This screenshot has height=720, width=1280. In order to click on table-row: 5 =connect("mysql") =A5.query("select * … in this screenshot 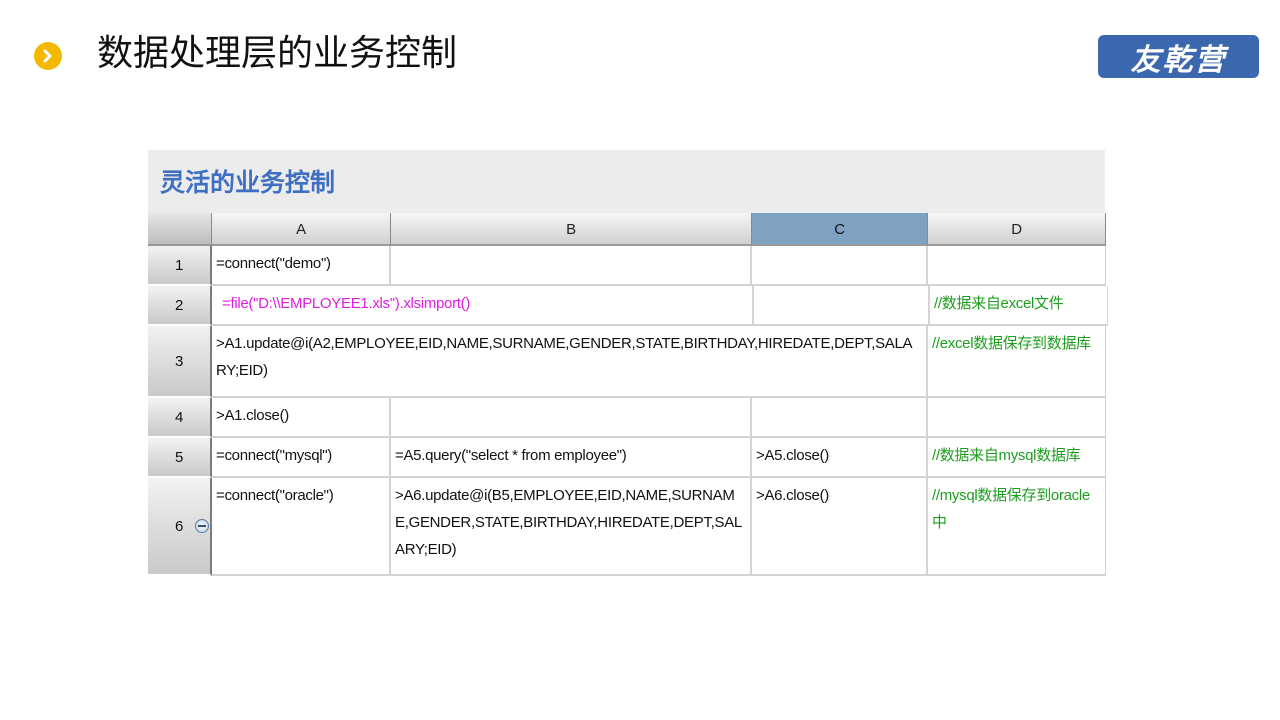, I will do `click(628, 458)`.